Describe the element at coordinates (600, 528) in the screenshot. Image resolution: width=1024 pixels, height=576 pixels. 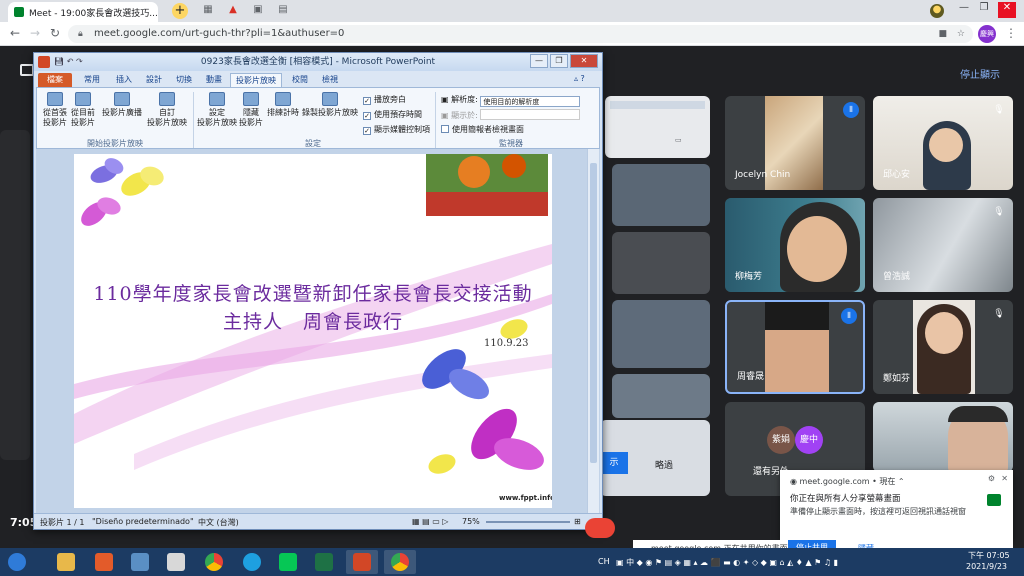
I see `end-call-button` at that location.